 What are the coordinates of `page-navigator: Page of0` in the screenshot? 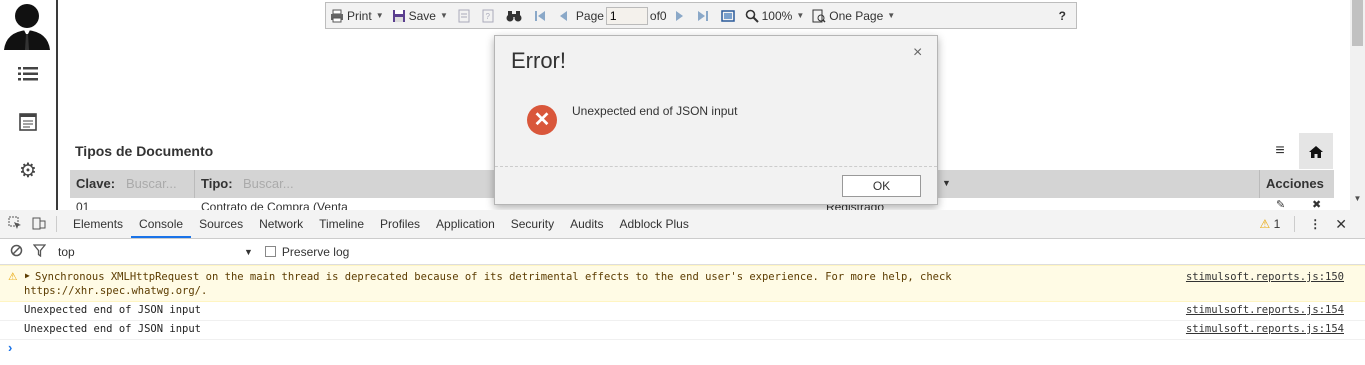 It's located at (621, 15).